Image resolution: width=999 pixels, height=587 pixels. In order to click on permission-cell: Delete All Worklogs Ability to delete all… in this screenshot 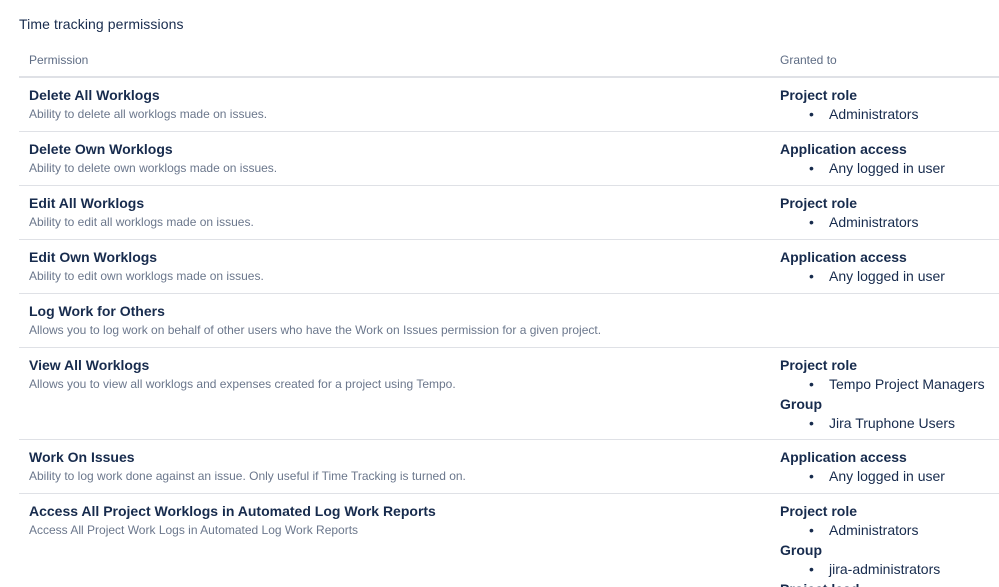, I will do `click(394, 104)`.